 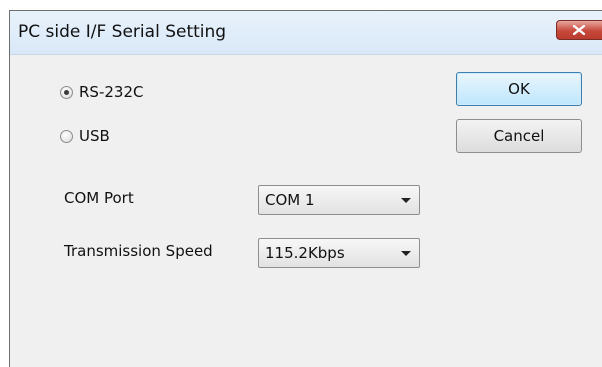 I want to click on radio-usb: USB, so click(x=85, y=136).